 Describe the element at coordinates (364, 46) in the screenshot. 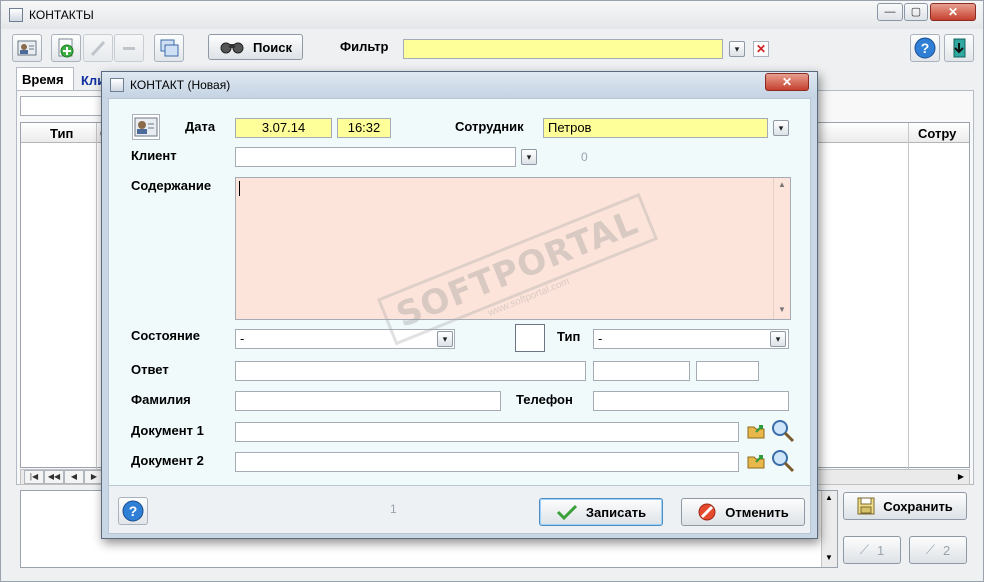

I see `filter-label: Фильтр` at that location.